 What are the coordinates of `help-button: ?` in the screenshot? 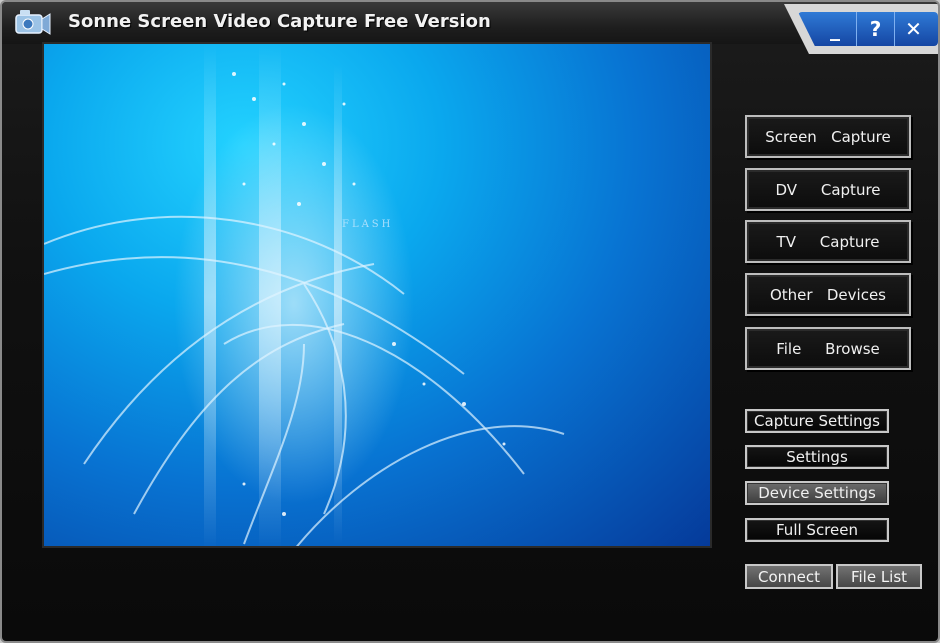 It's located at (875, 29).